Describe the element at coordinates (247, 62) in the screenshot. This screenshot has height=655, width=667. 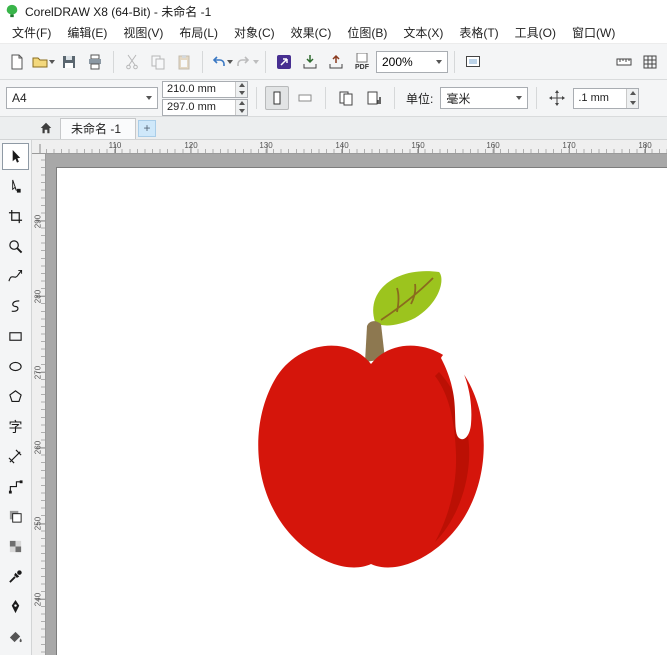
I see `redo-button` at that location.